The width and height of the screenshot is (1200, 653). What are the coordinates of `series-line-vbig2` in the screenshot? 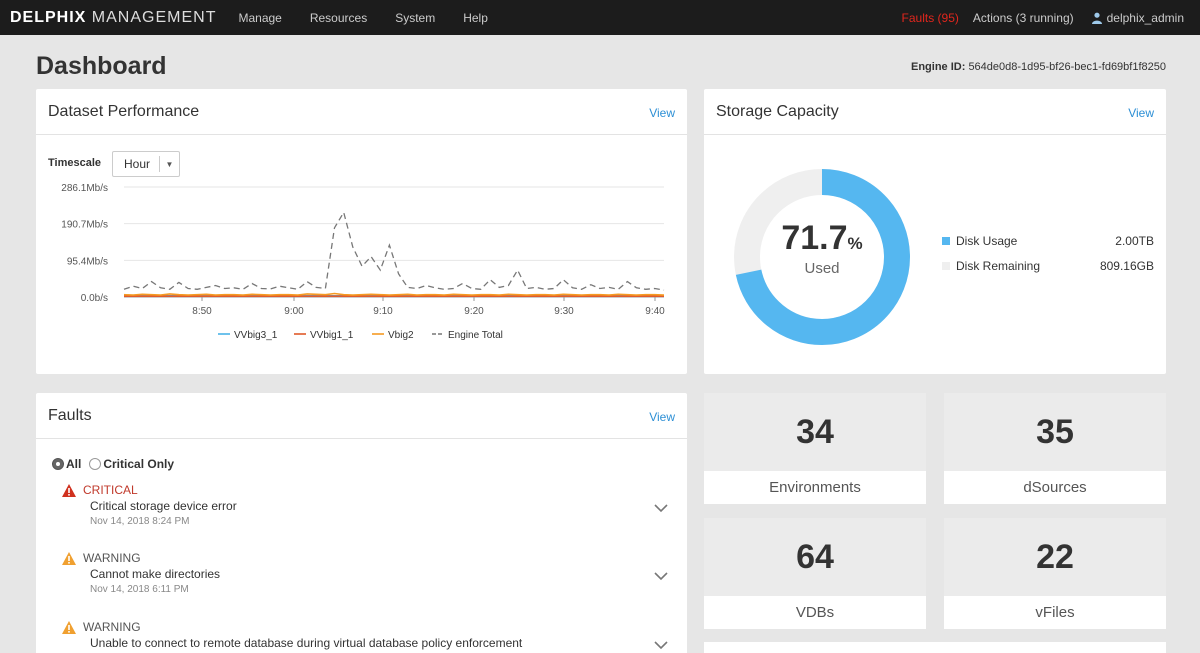 It's located at (394, 294).